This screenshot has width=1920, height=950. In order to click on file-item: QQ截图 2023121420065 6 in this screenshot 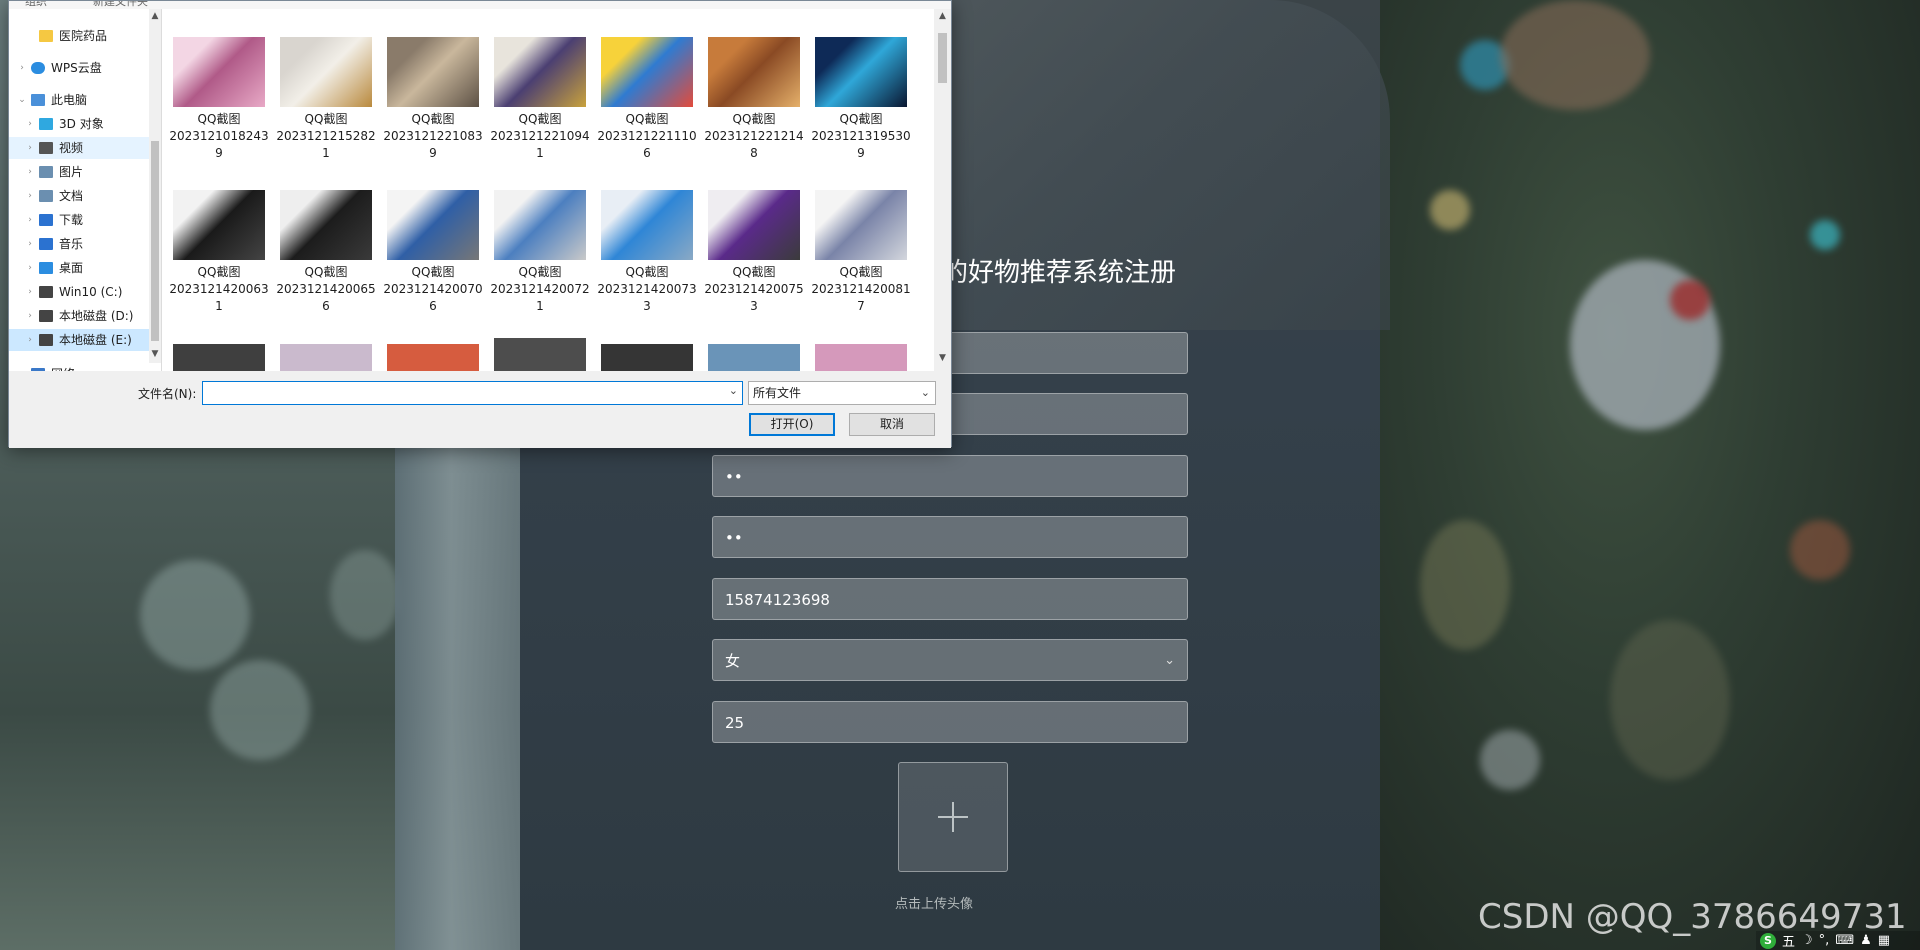, I will do `click(326, 252)`.